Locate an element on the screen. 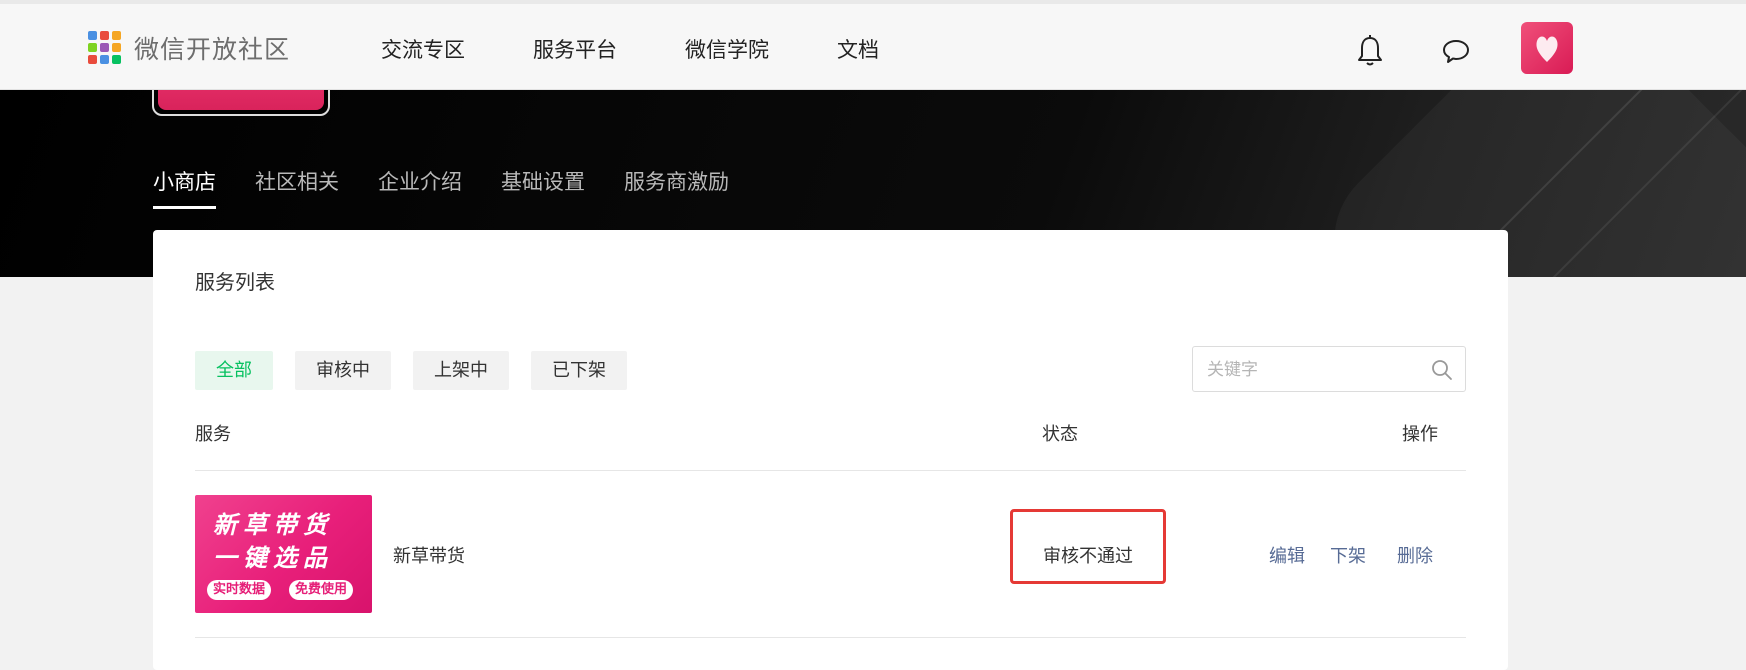  search-box is located at coordinates (1329, 369).